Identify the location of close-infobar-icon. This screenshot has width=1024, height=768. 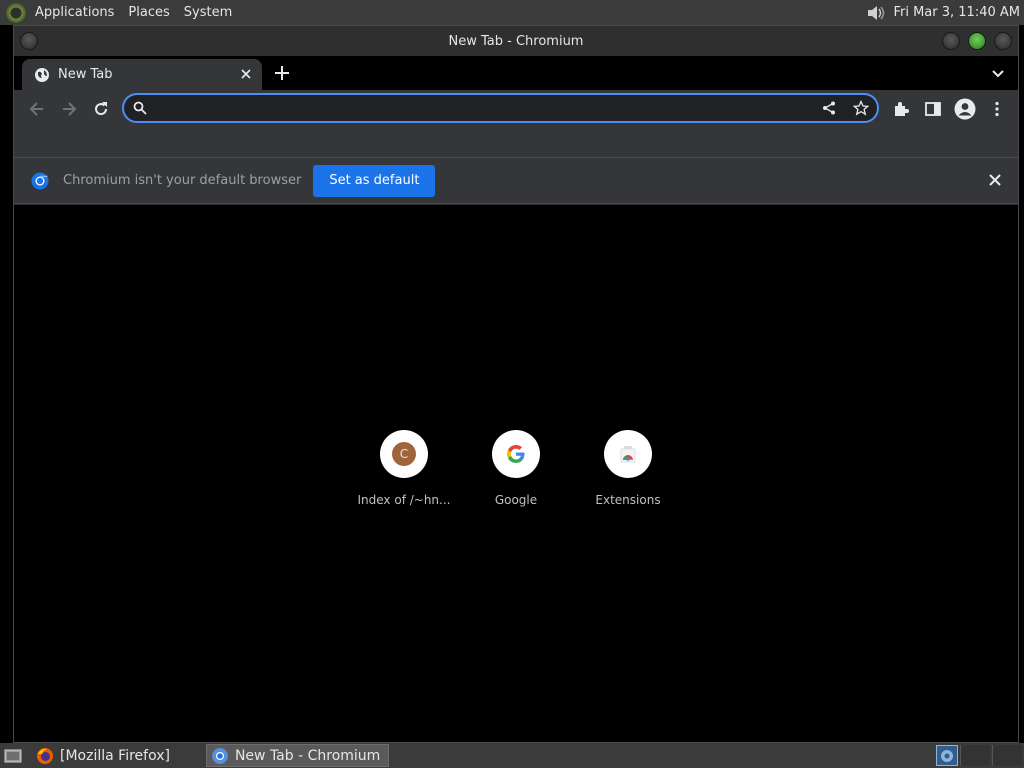
(995, 180).